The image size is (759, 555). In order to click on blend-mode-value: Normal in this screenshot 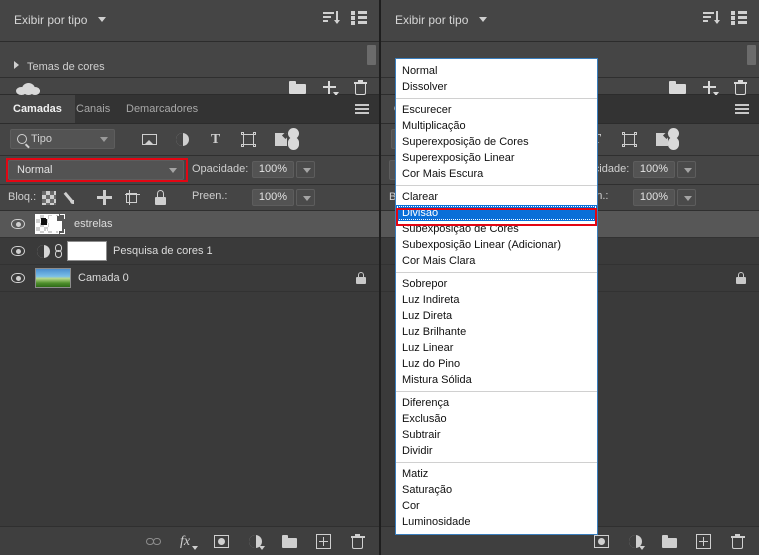, I will do `click(35, 170)`.